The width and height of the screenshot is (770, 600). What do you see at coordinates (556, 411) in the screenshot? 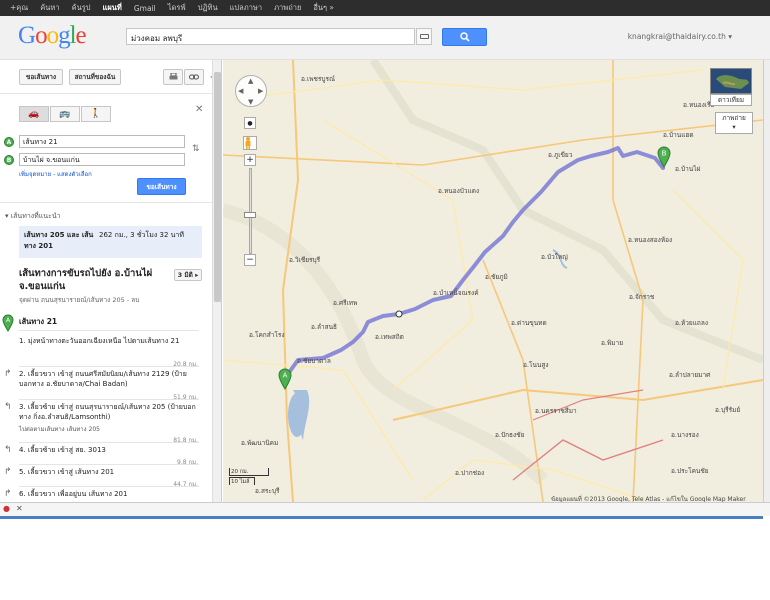
I see `map-place-label: อ.นครราชสีมา` at bounding box center [556, 411].